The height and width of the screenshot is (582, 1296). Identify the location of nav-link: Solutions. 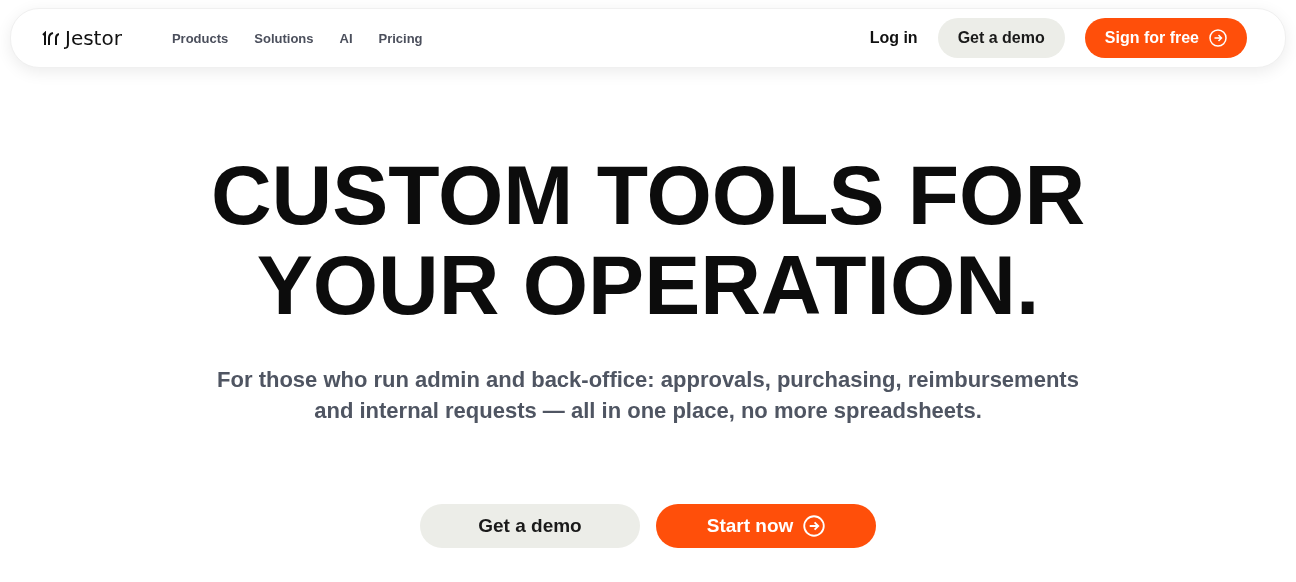
(284, 38).